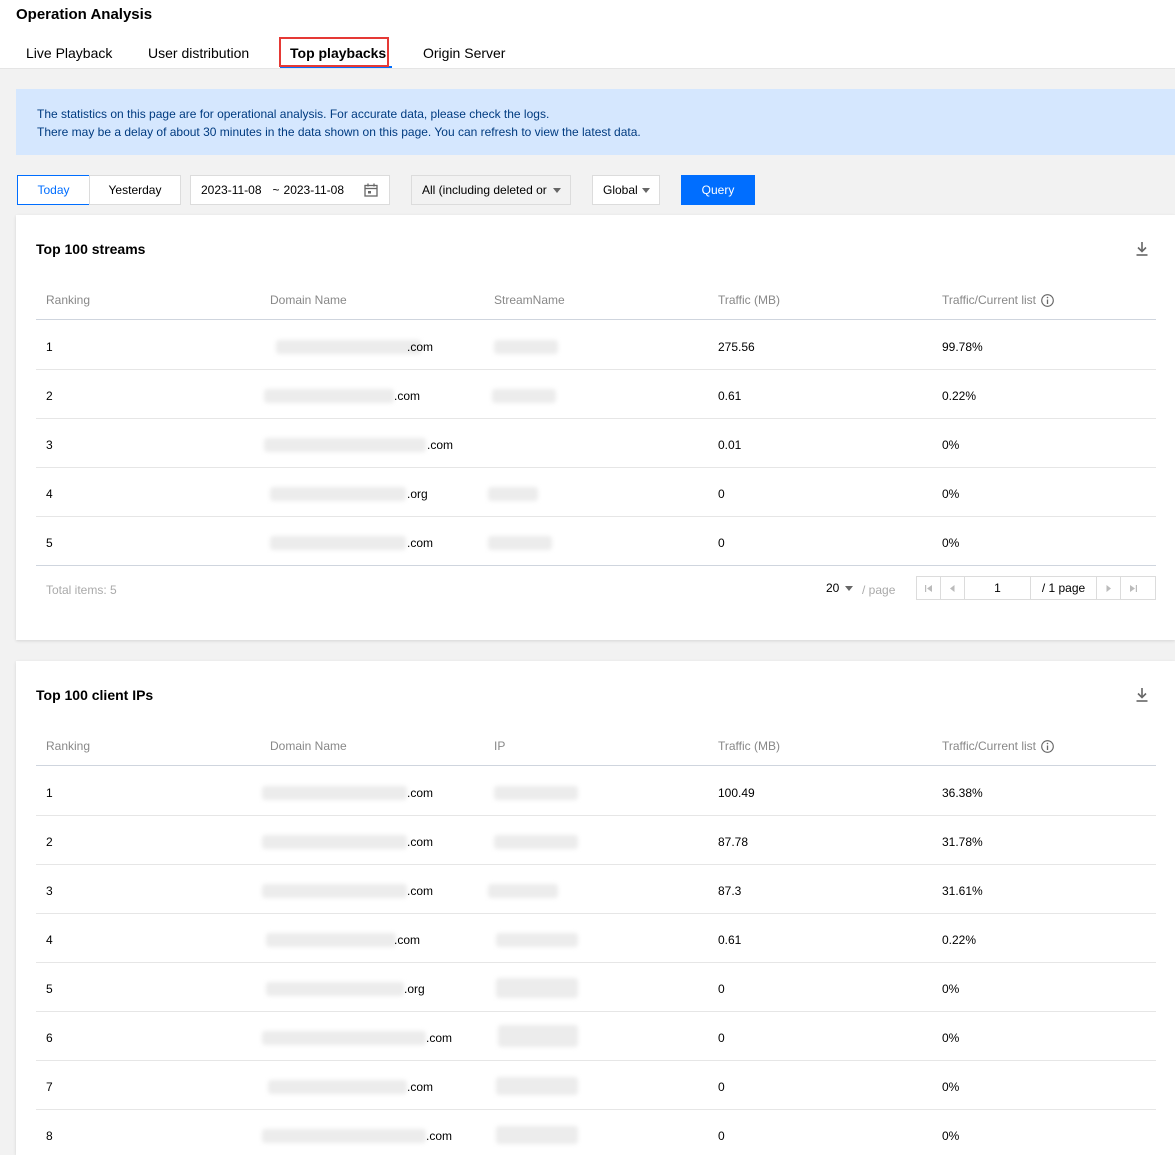 This screenshot has width=1175, height=1155. Describe the element at coordinates (464, 53) in the screenshot. I see `tab-origin-server: Origin Server` at that location.